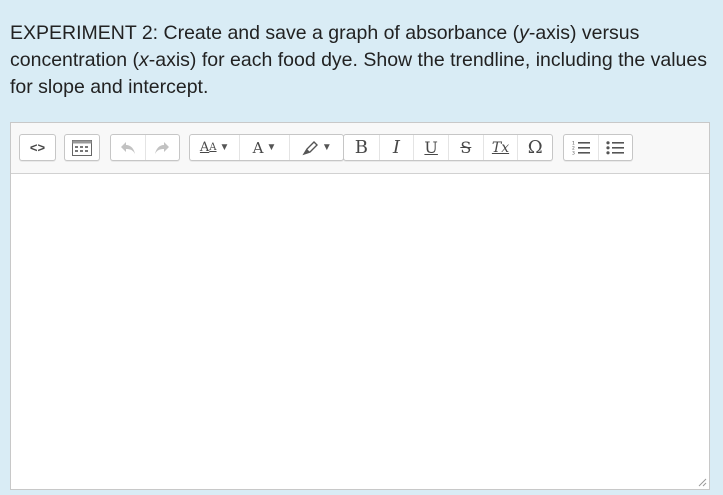  Describe the element at coordinates (144, 60) in the screenshot. I see `question-italic-x: x` at that location.